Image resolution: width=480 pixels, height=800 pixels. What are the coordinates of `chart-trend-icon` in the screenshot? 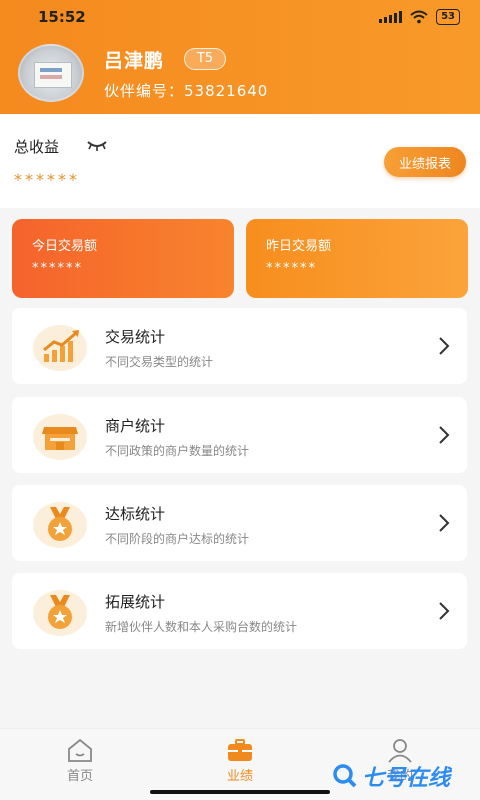 It's located at (60, 348).